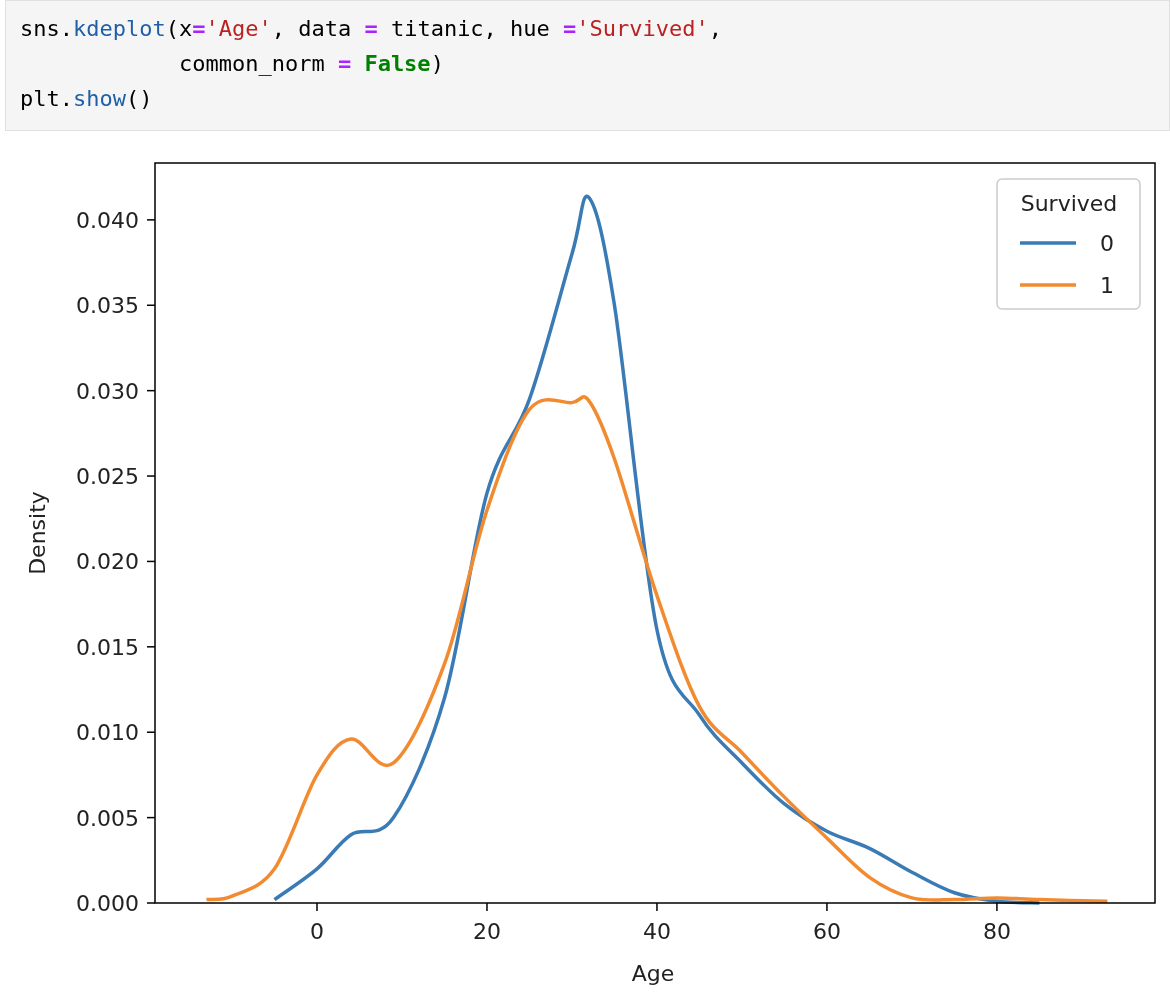  Describe the element at coordinates (107, 391) in the screenshot. I see `tick-label: 0.030` at that location.